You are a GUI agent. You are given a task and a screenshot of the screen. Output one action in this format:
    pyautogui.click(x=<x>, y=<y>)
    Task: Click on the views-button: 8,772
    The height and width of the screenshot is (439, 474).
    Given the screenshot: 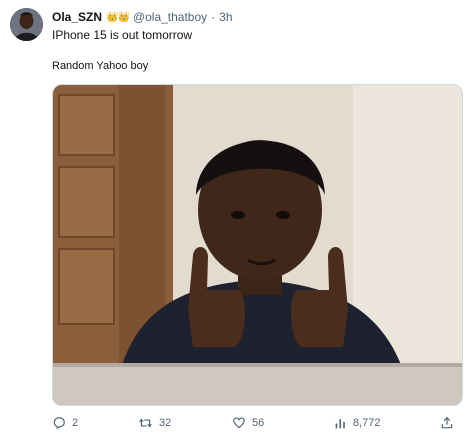 What is the action you would take?
    pyautogui.click(x=357, y=423)
    